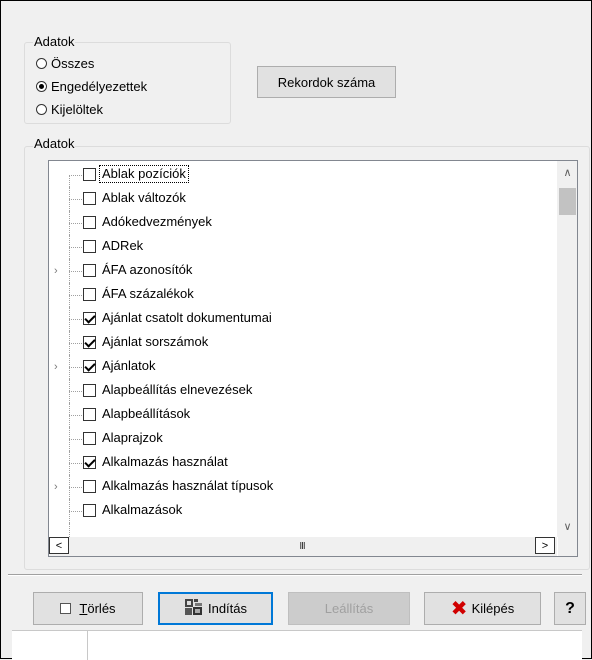  Describe the element at coordinates (144, 174) in the screenshot. I see `tree-item-label: Ablak pozíciók` at that location.